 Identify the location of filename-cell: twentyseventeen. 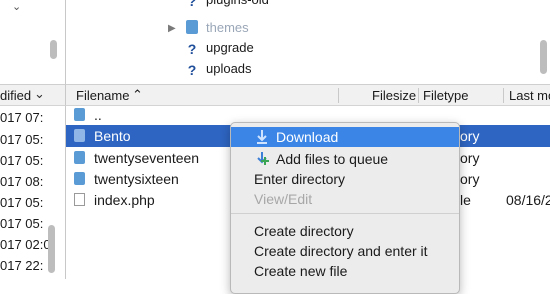
(147, 158).